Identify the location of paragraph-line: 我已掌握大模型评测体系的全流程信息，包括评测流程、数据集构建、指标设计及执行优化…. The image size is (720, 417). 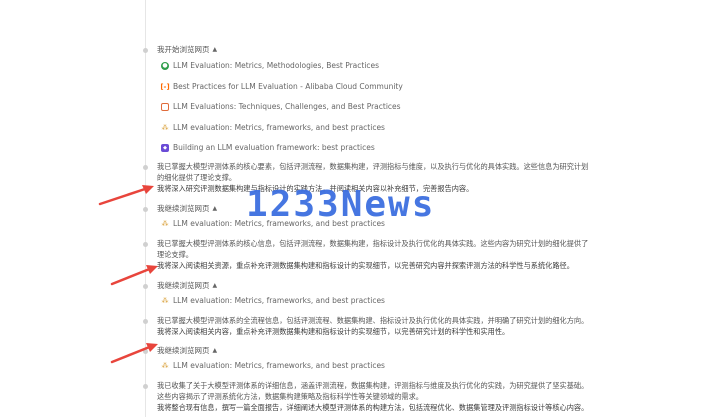
(373, 320).